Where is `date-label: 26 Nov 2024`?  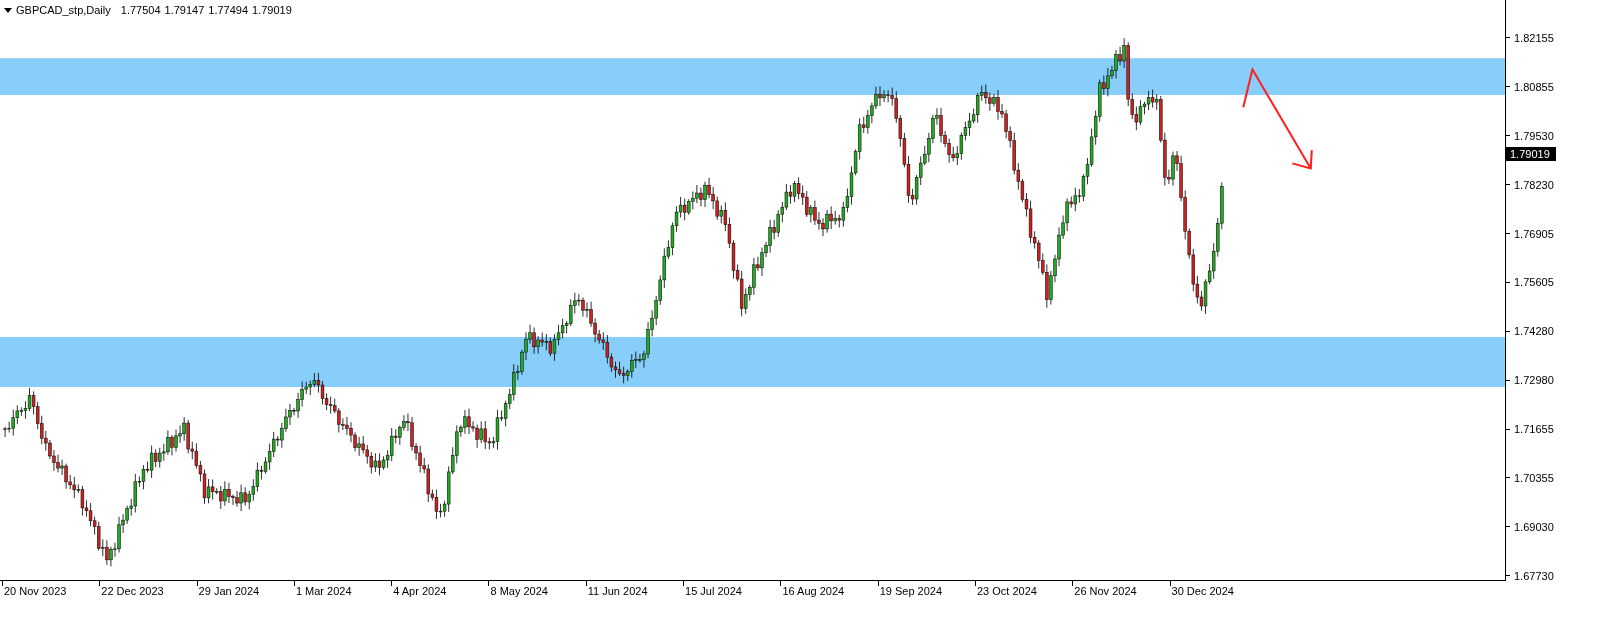
date-label: 26 Nov 2024 is located at coordinates (1105, 591).